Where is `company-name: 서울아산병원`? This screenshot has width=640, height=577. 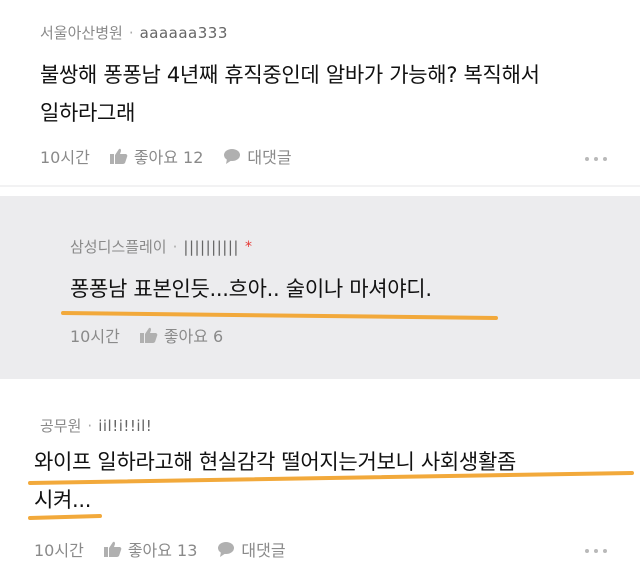
company-name: 서울아산병원 is located at coordinates (81, 33).